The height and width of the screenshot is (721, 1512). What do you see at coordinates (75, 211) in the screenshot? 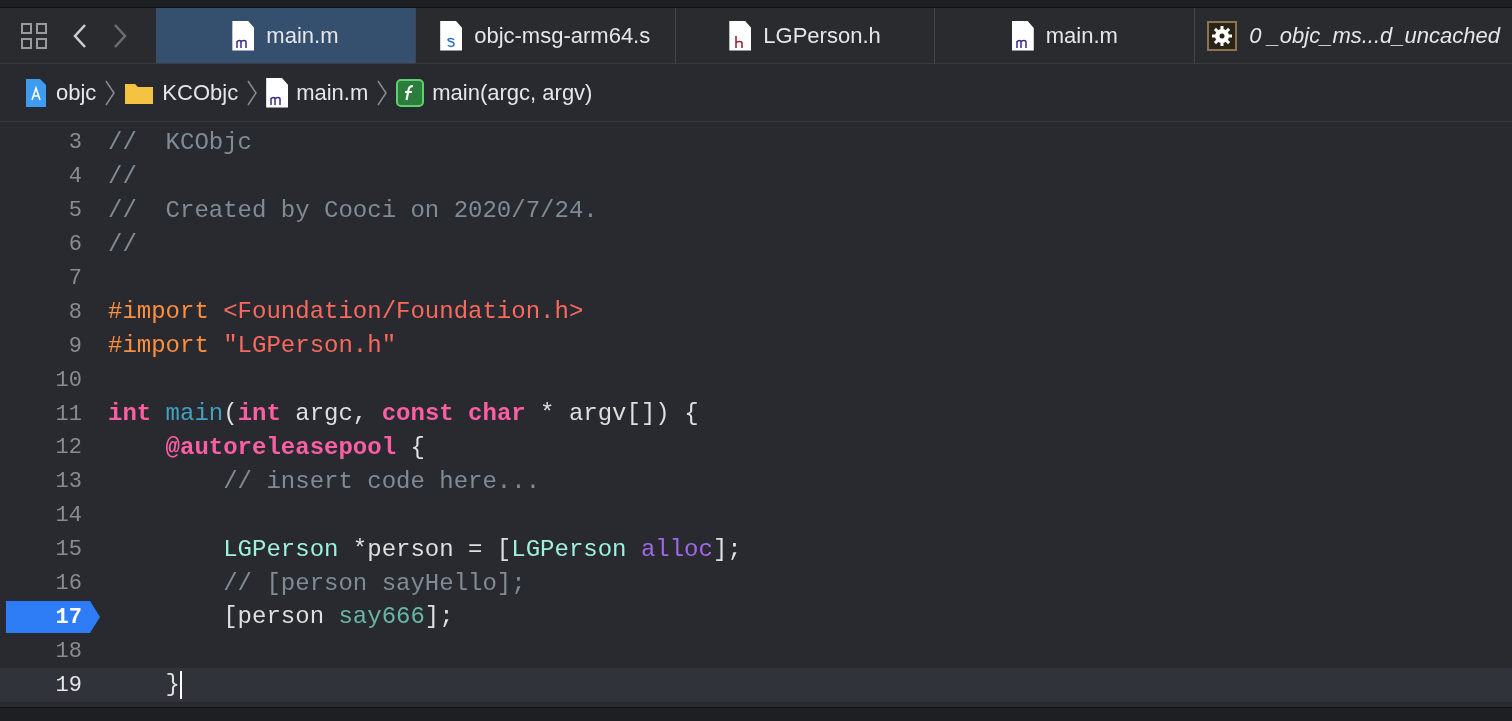
I see `line-number: 5` at bounding box center [75, 211].